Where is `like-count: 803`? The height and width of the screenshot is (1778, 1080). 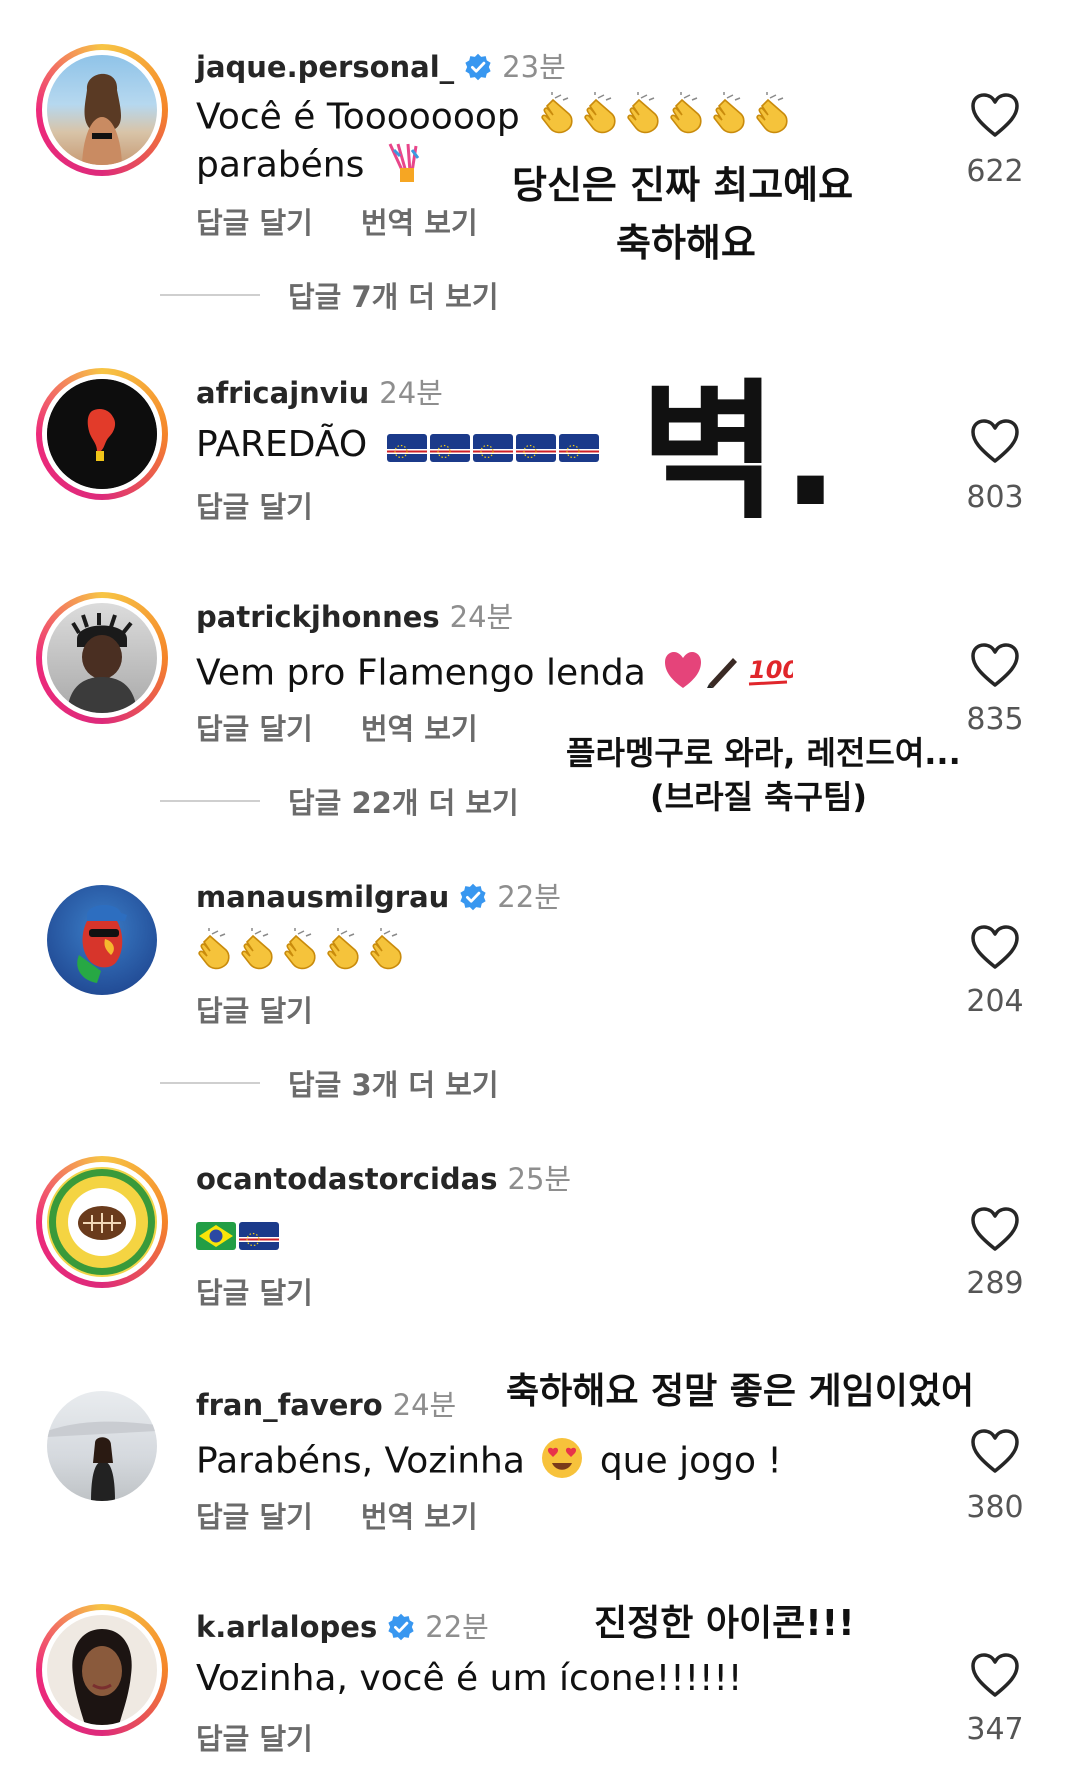 like-count: 803 is located at coordinates (995, 497).